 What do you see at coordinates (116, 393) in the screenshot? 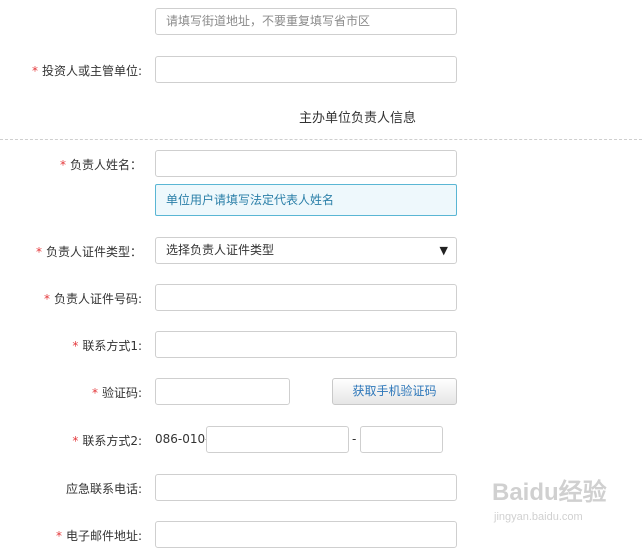
I see `verify-code-label: * 验证码:` at bounding box center [116, 393].